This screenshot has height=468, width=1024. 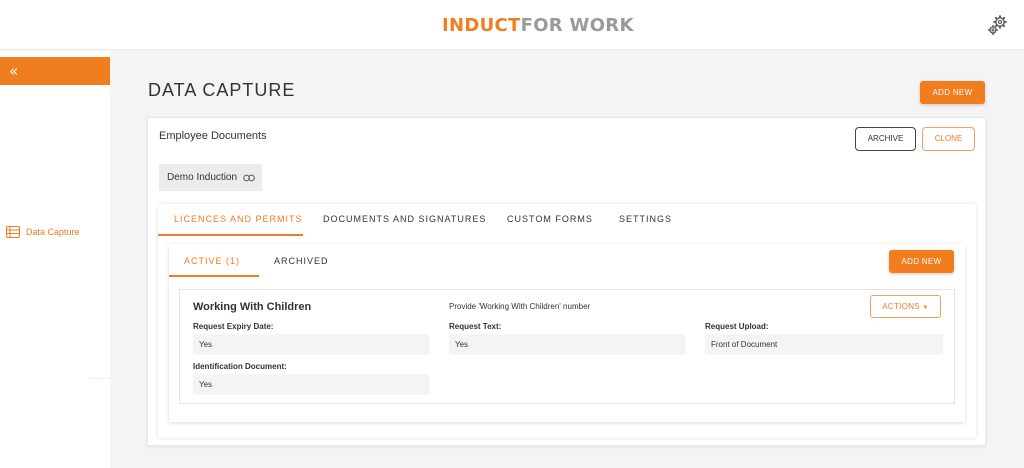 I want to click on archive-button: ARCHIVE, so click(x=885, y=139).